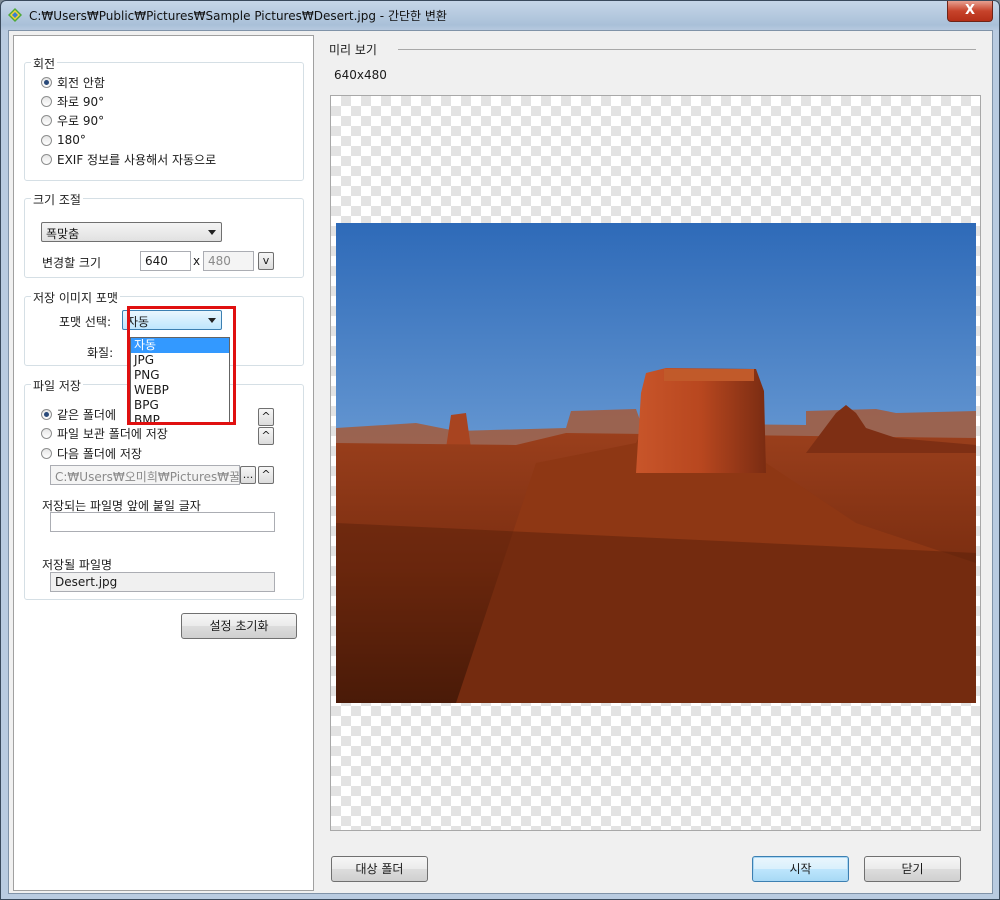  Describe the element at coordinates (162, 522) in the screenshot. I see `filename-prefix-input` at that location.